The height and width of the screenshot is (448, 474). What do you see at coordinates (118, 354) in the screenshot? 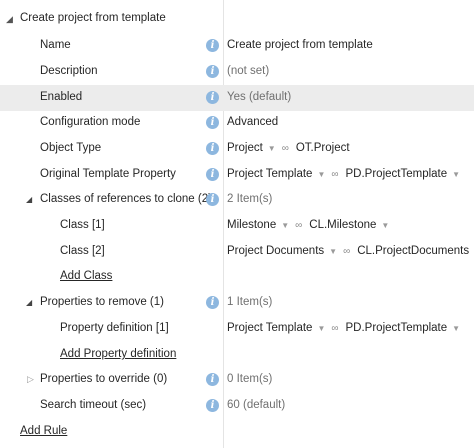
I see `add-property-definition-link: Add Property definition` at bounding box center [118, 354].